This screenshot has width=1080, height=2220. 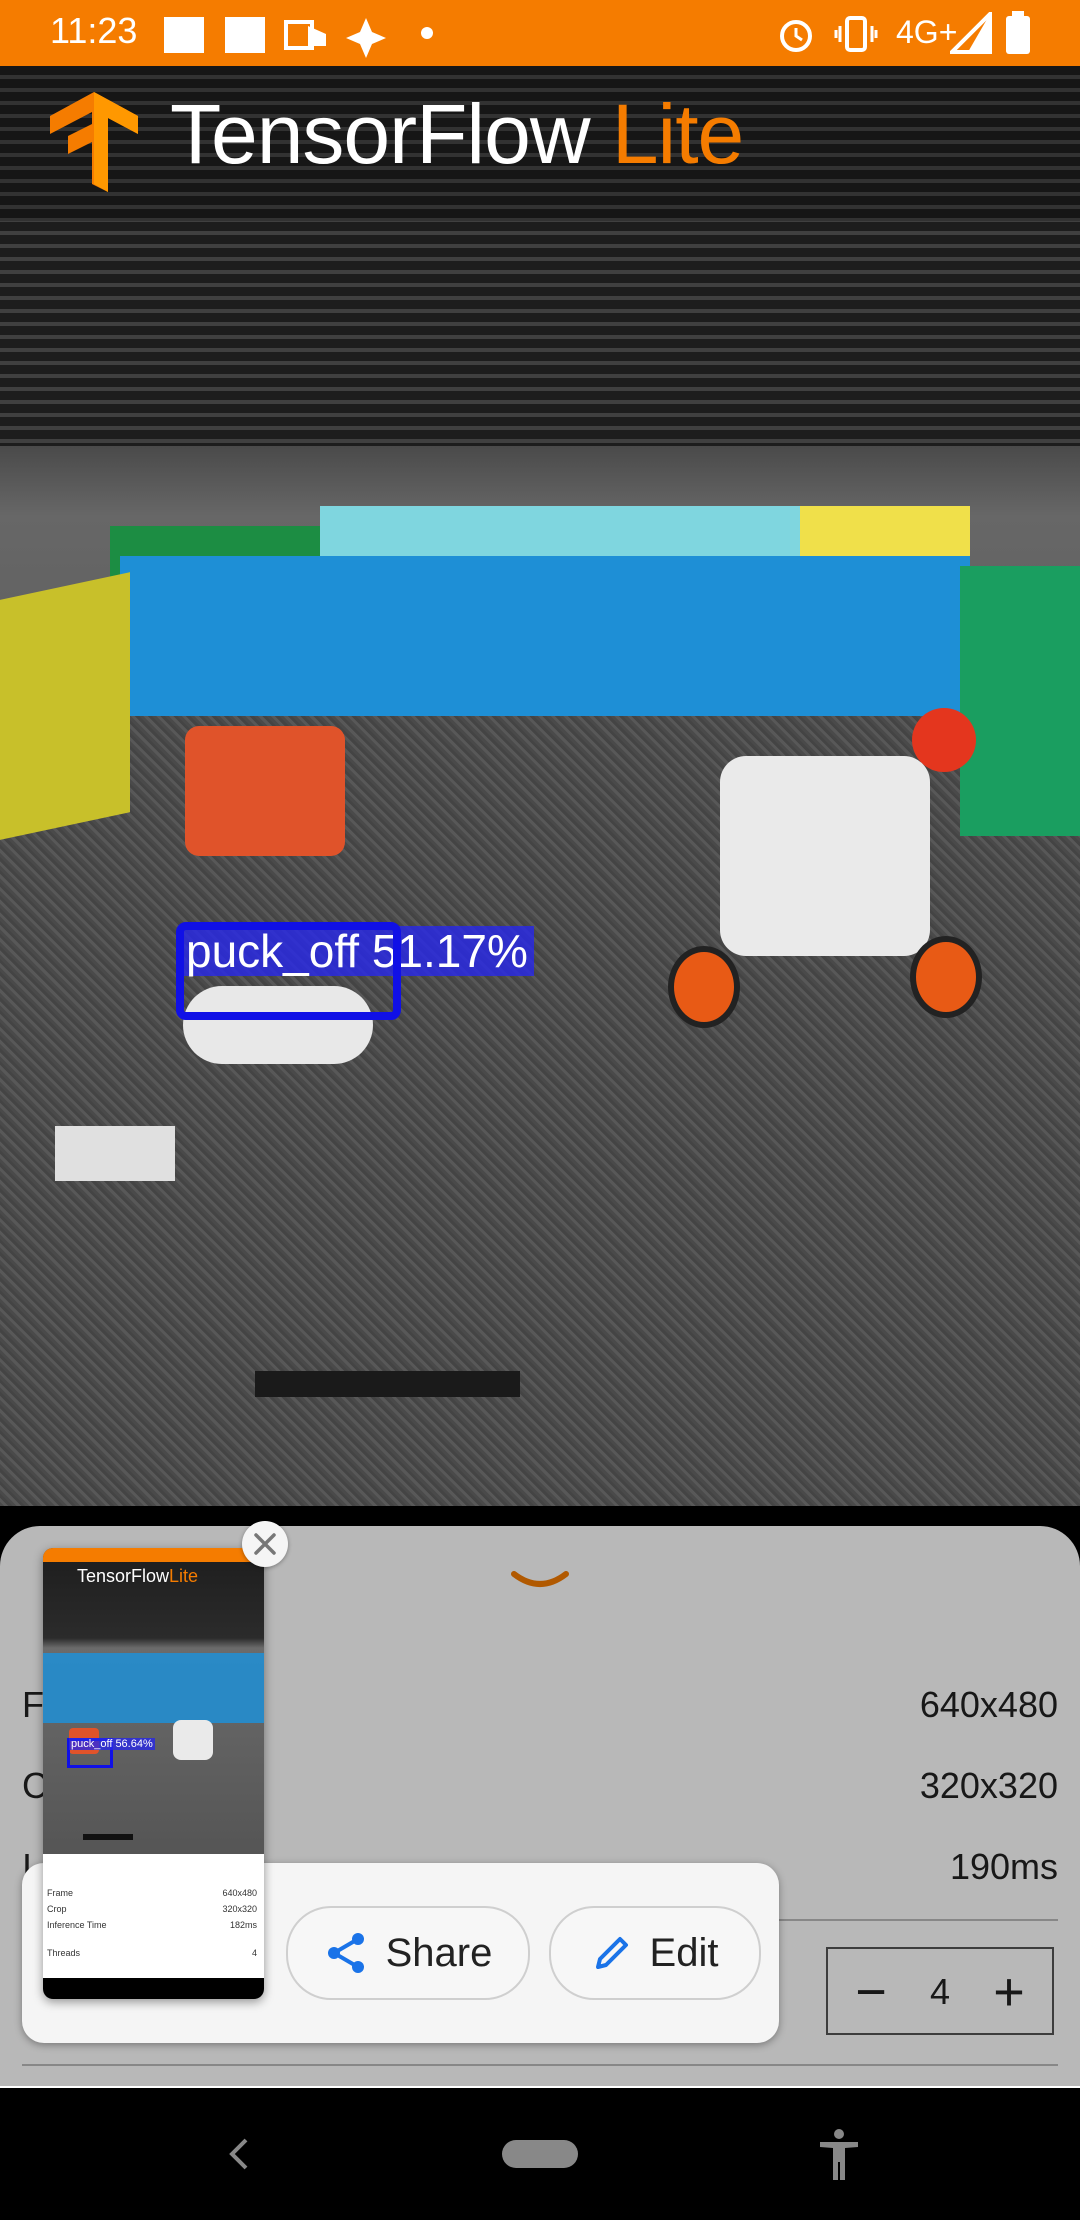 What do you see at coordinates (64, 1953) in the screenshot?
I see `thumbnail-row-label: Threads` at bounding box center [64, 1953].